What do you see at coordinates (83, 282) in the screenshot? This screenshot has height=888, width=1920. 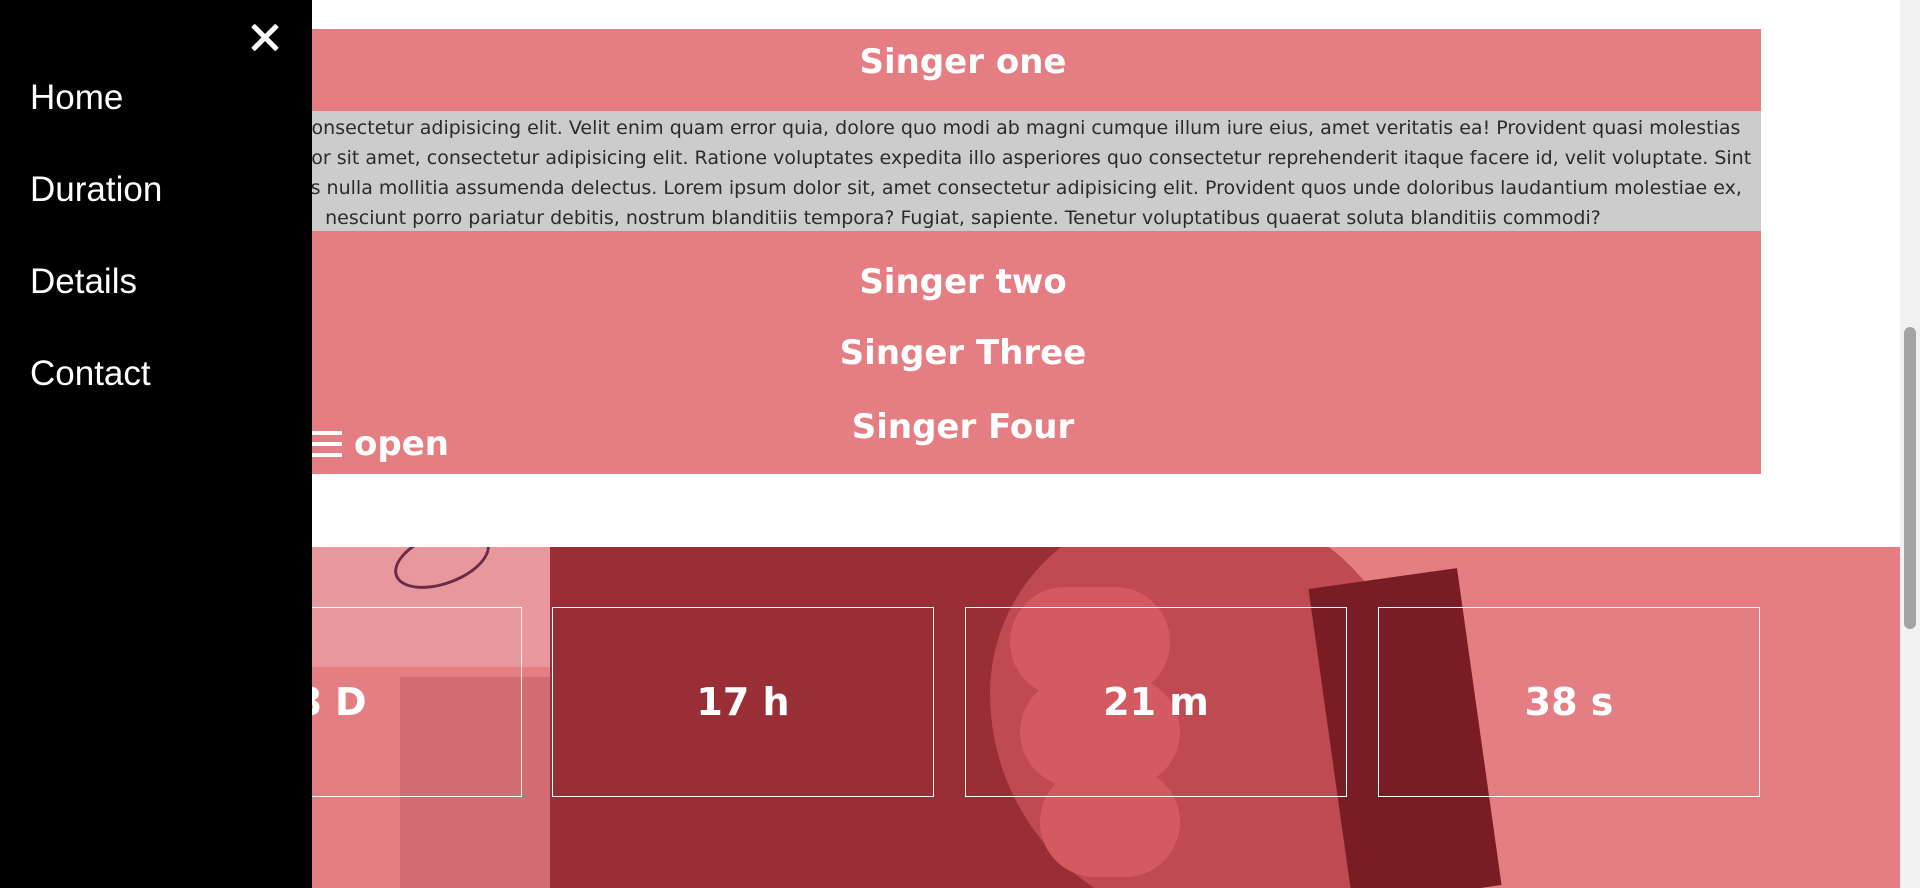 I see `nav-link-details: Details` at bounding box center [83, 282].